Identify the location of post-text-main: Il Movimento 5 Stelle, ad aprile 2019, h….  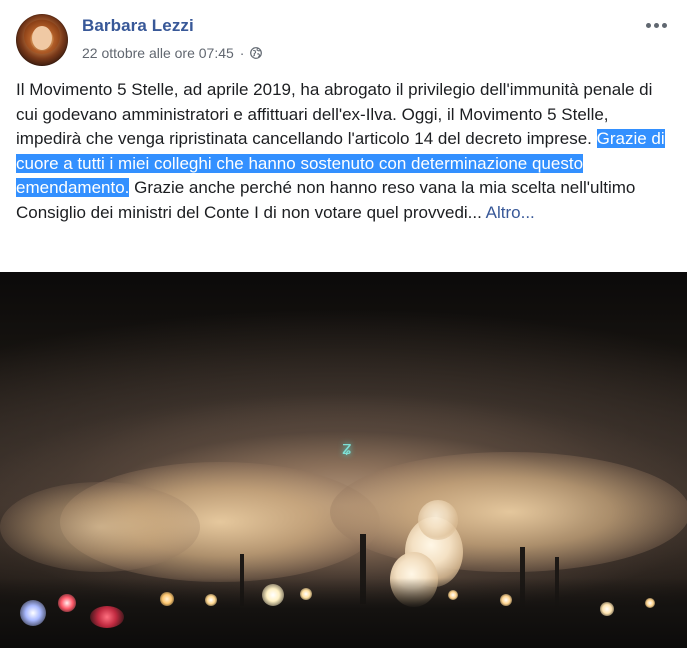
(334, 114).